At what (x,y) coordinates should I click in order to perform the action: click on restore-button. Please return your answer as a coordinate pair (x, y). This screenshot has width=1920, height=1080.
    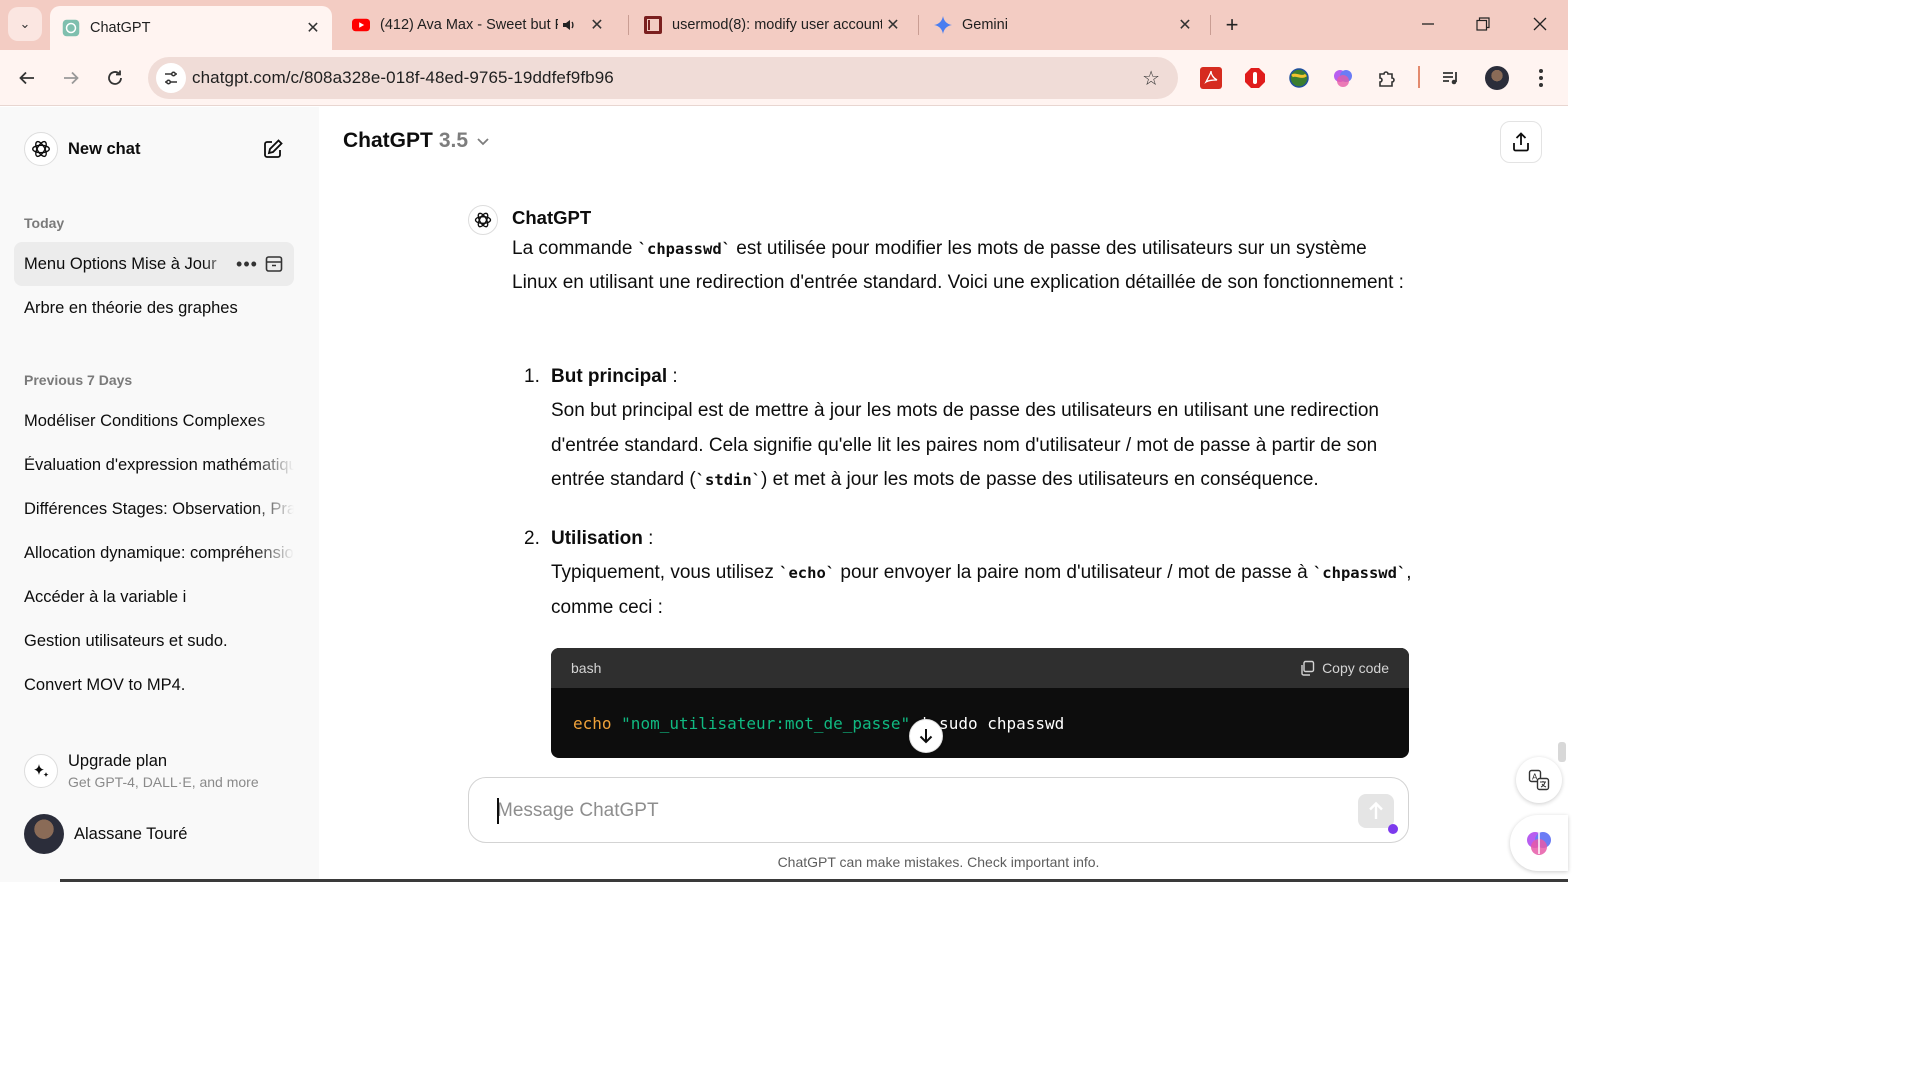
    Looking at the image, I should click on (1483, 24).